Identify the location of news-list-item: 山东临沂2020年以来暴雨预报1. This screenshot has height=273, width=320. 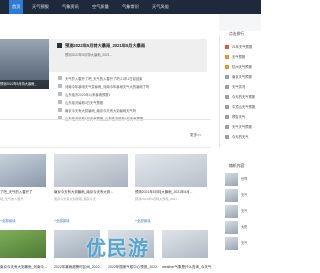
(87, 94).